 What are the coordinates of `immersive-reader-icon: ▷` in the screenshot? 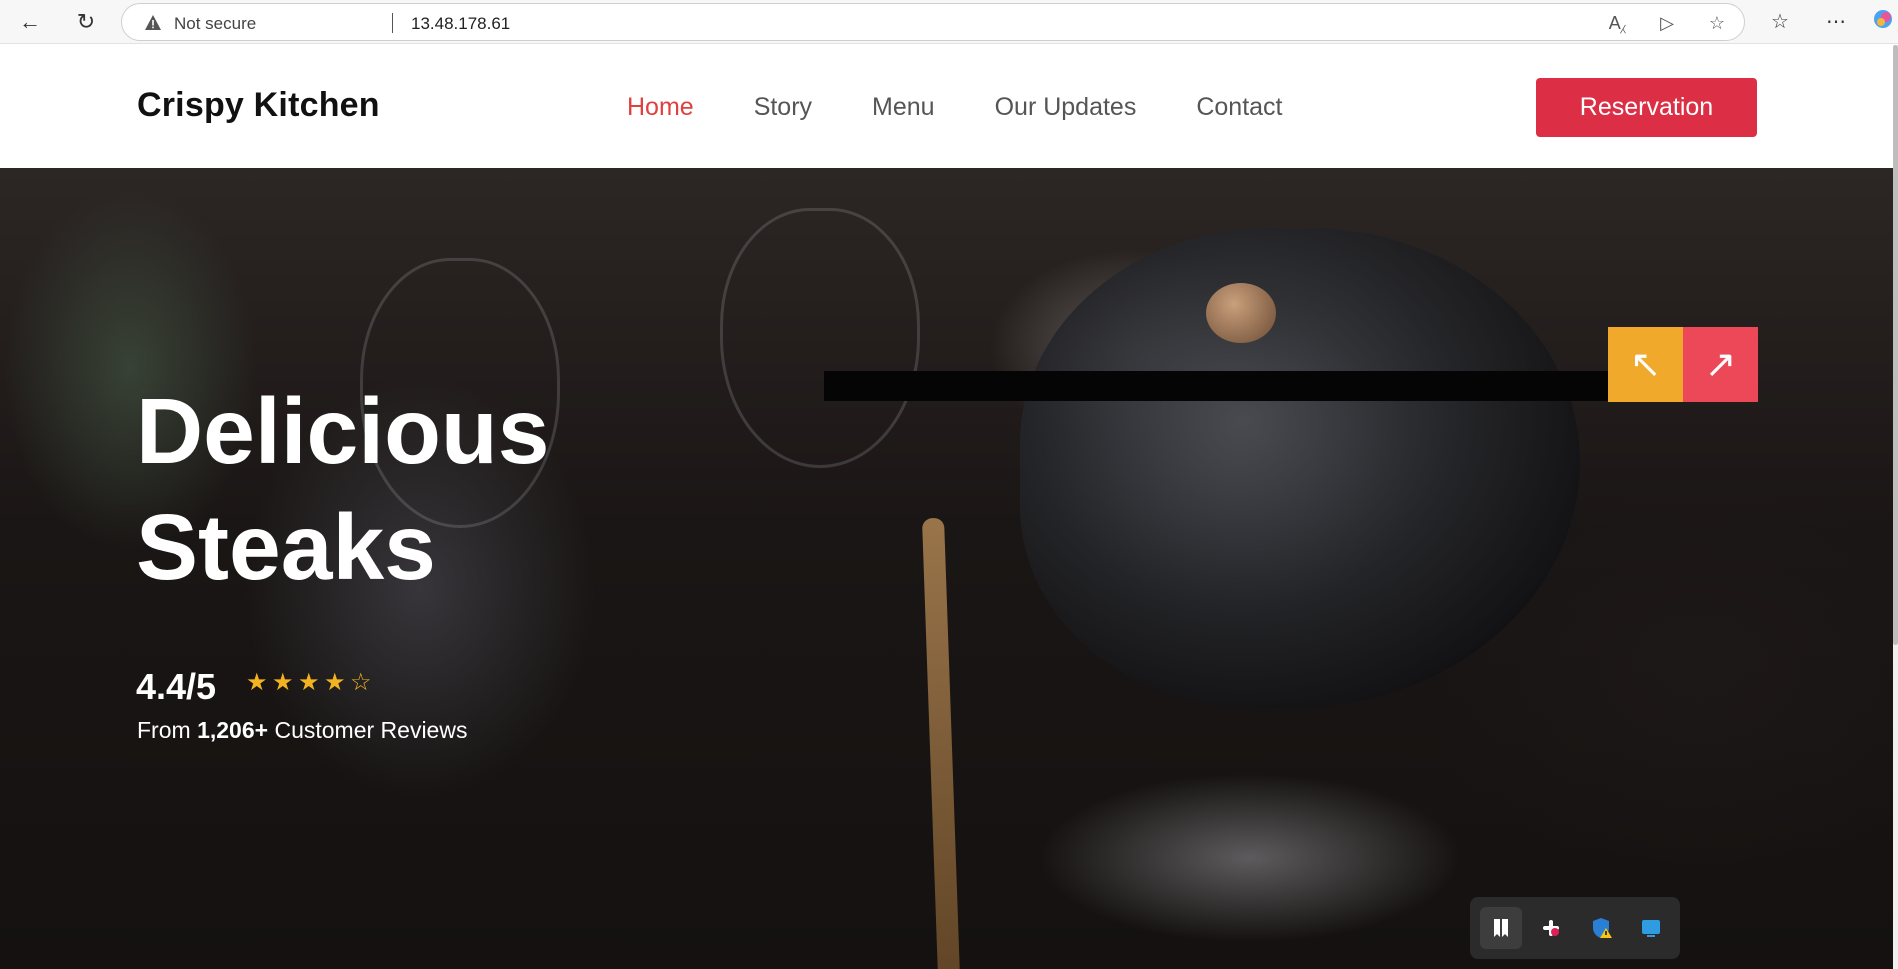 It's located at (1667, 23).